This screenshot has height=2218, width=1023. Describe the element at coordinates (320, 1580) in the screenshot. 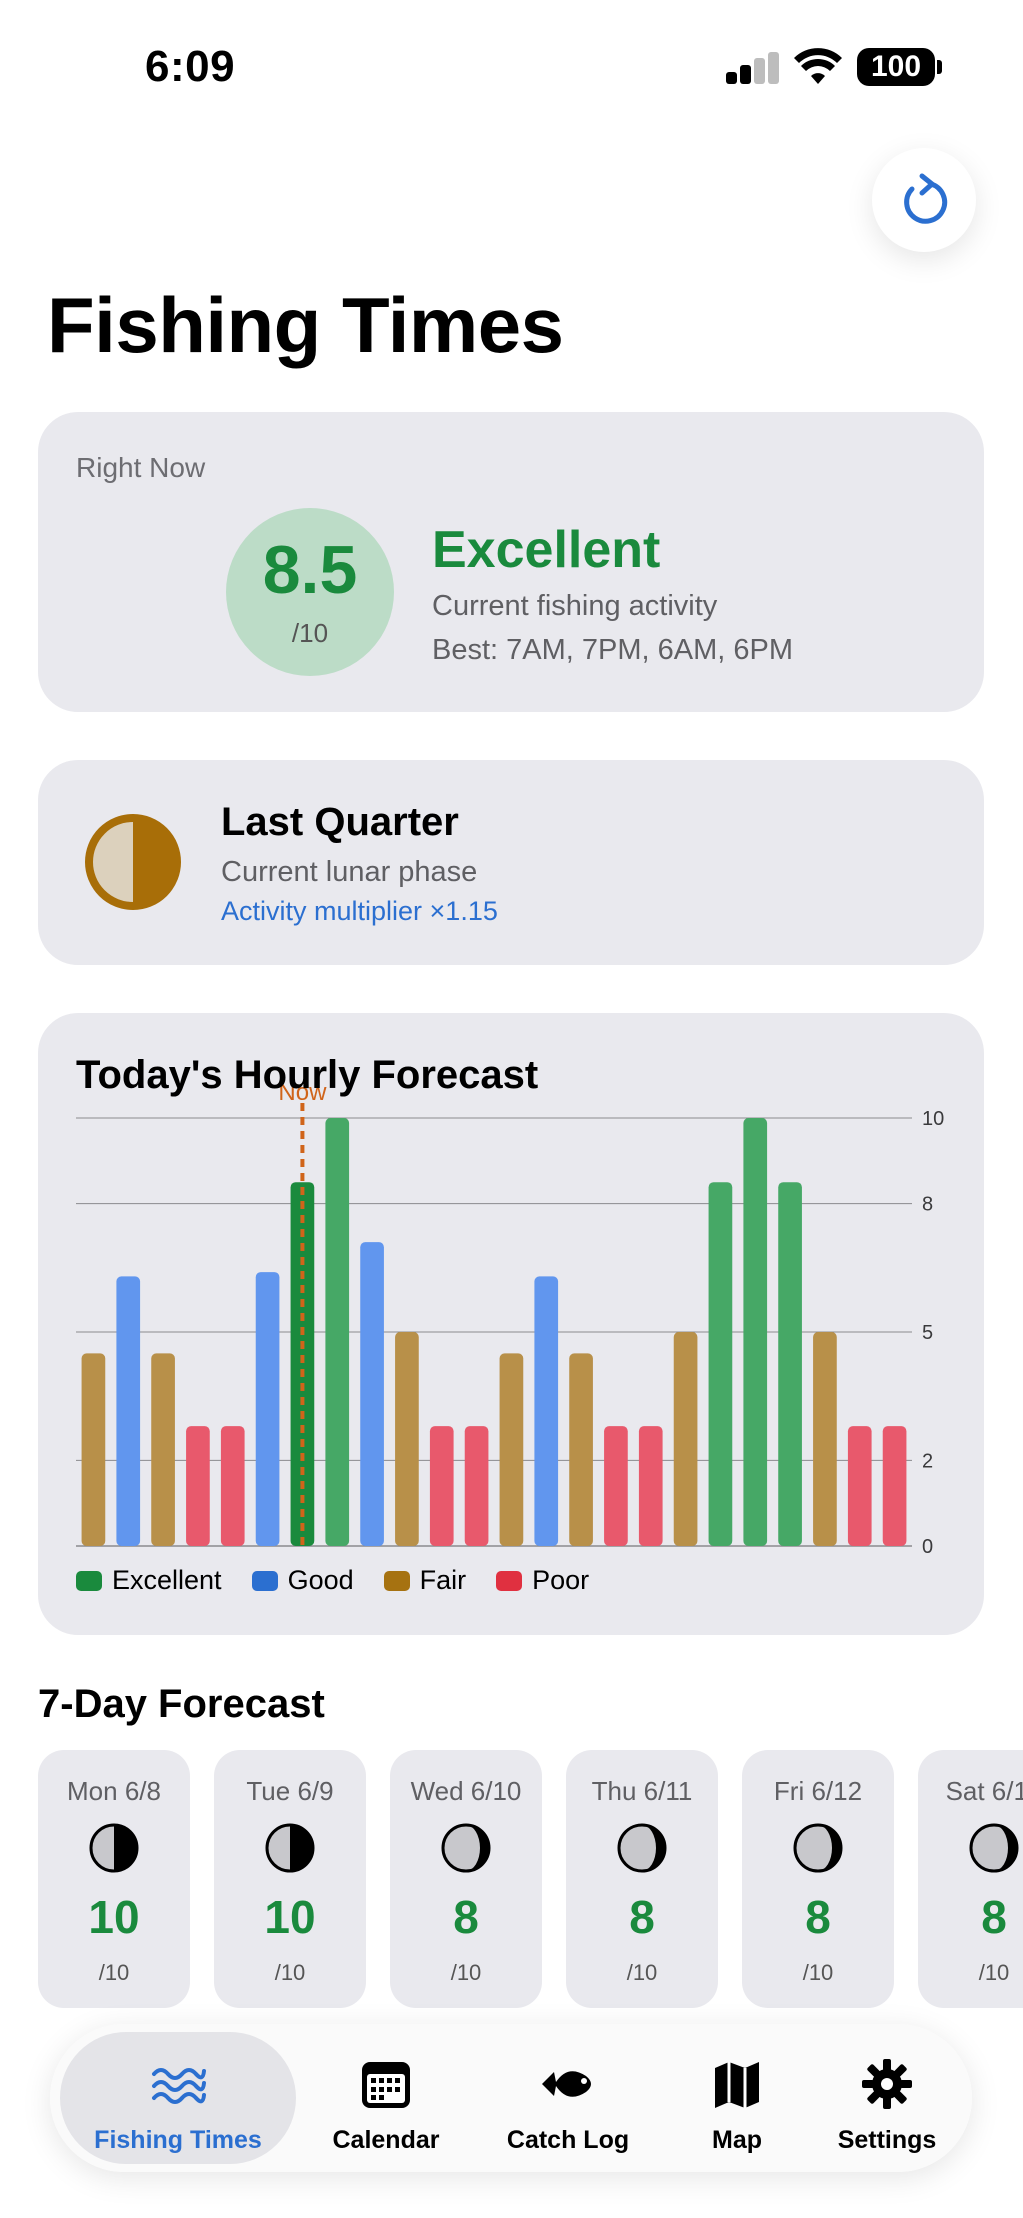

I see `legend-label: Good` at that location.